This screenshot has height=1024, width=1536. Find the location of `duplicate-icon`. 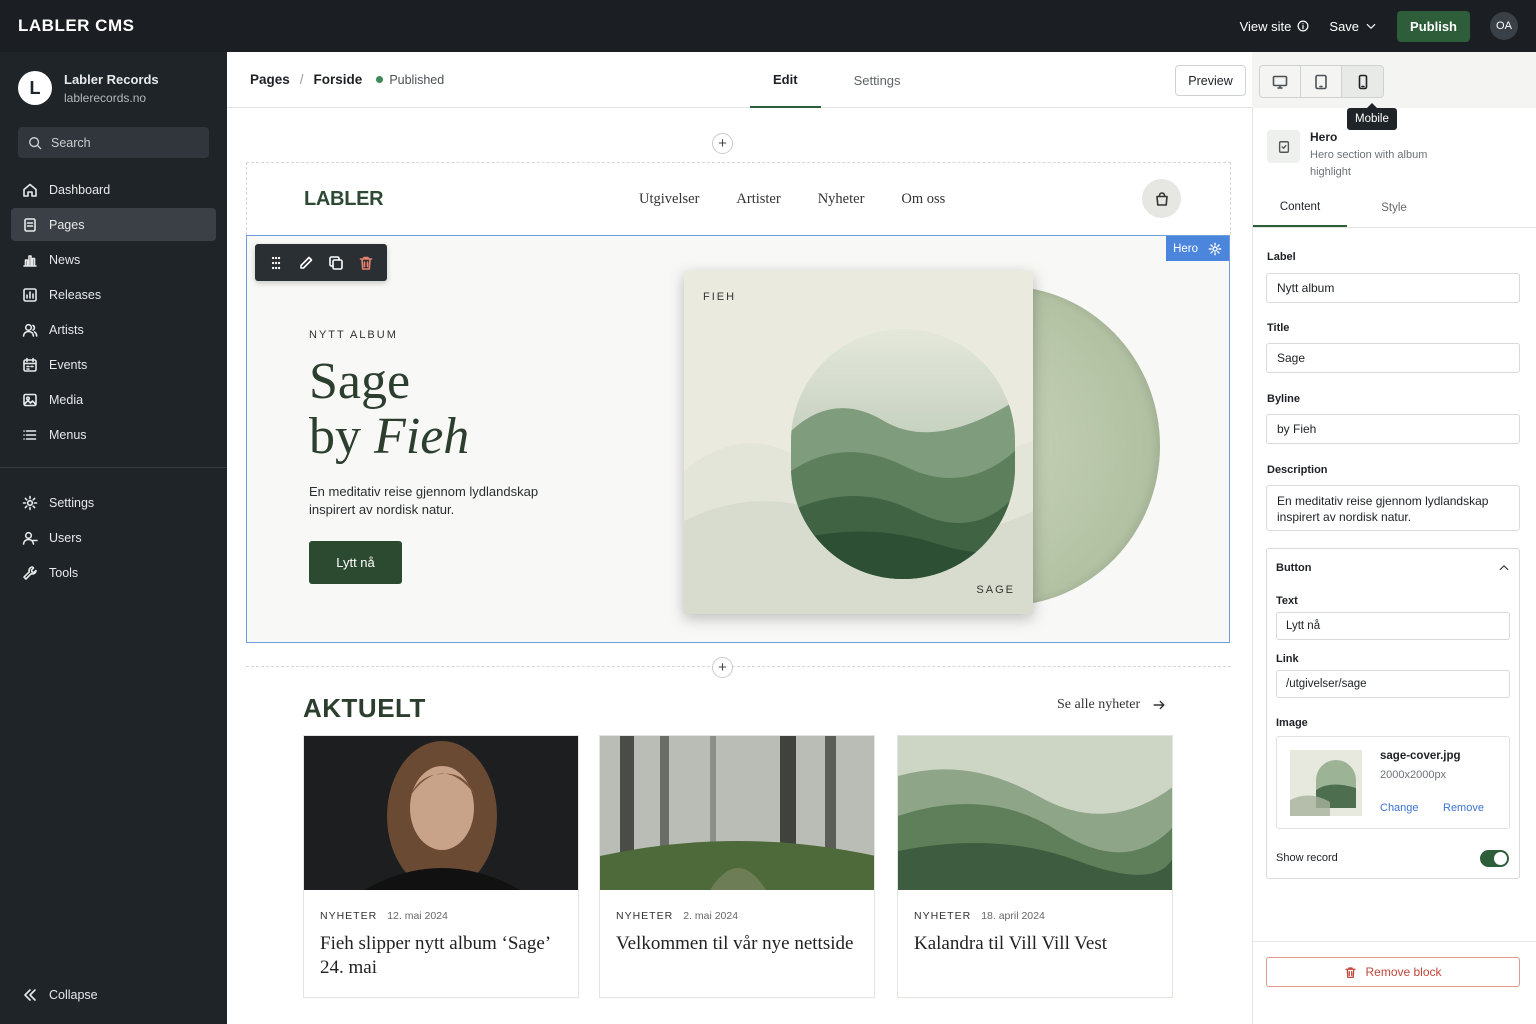

duplicate-icon is located at coordinates (336, 263).